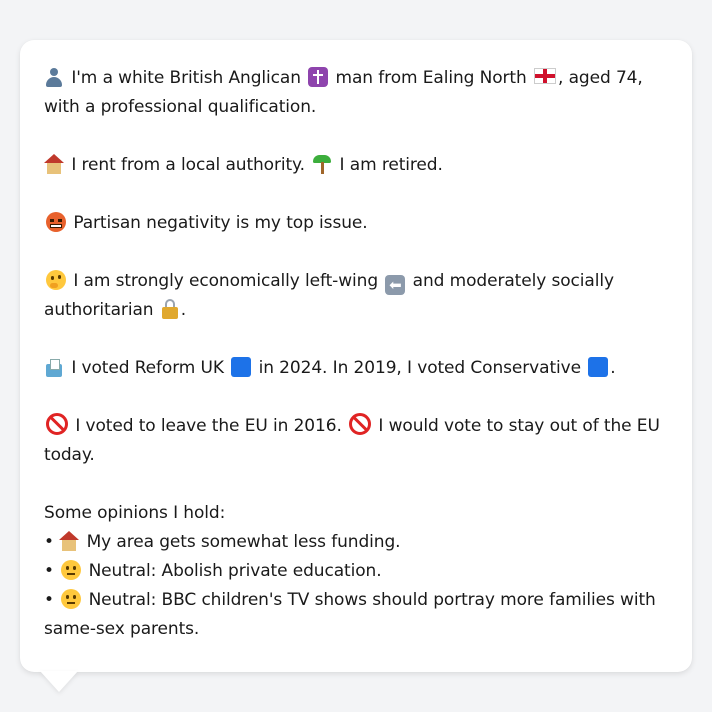  I want to click on england-flag-icon, so click(545, 76).